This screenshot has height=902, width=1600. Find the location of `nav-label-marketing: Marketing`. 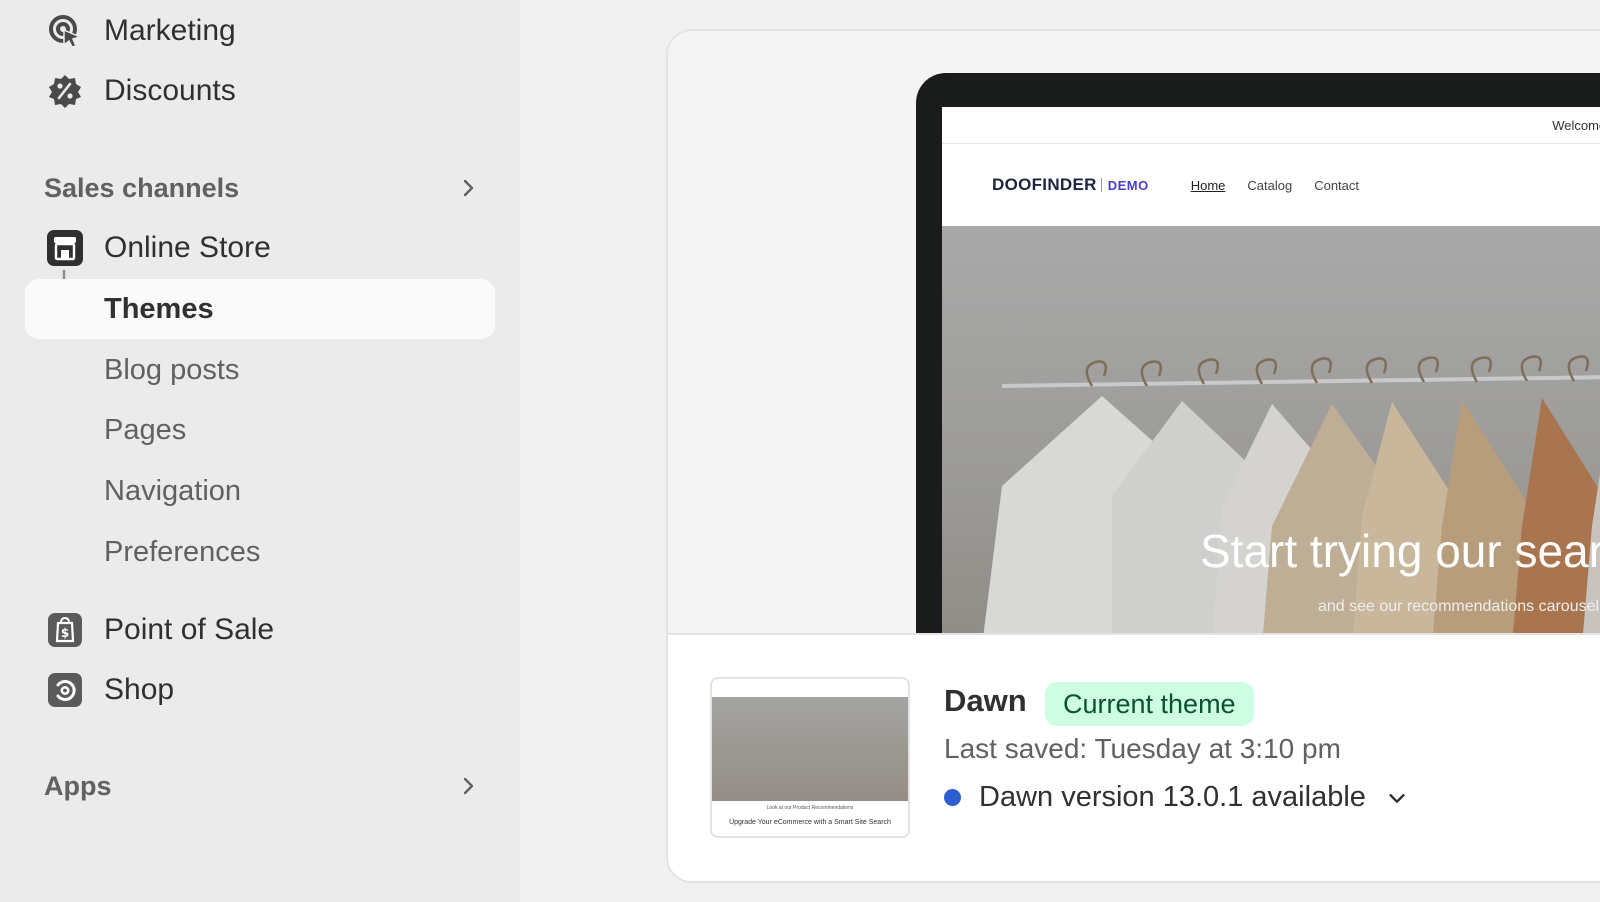

nav-label-marketing: Marketing is located at coordinates (170, 30).